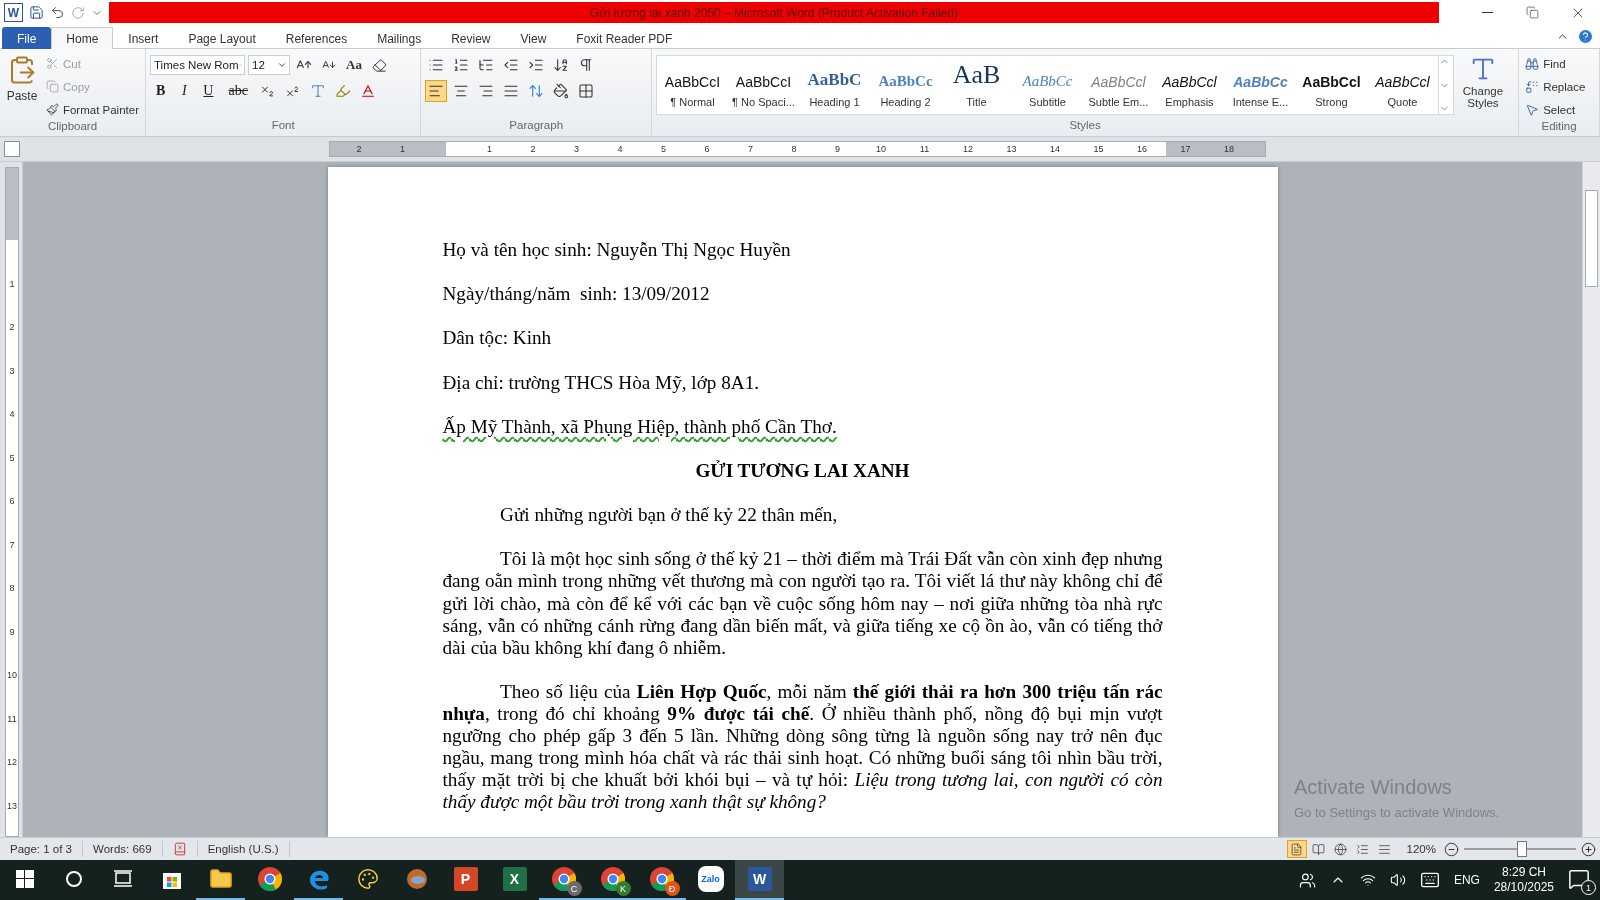 The width and height of the screenshot is (1600, 900). What do you see at coordinates (1363, 849) in the screenshot?
I see `outline-icon` at bounding box center [1363, 849].